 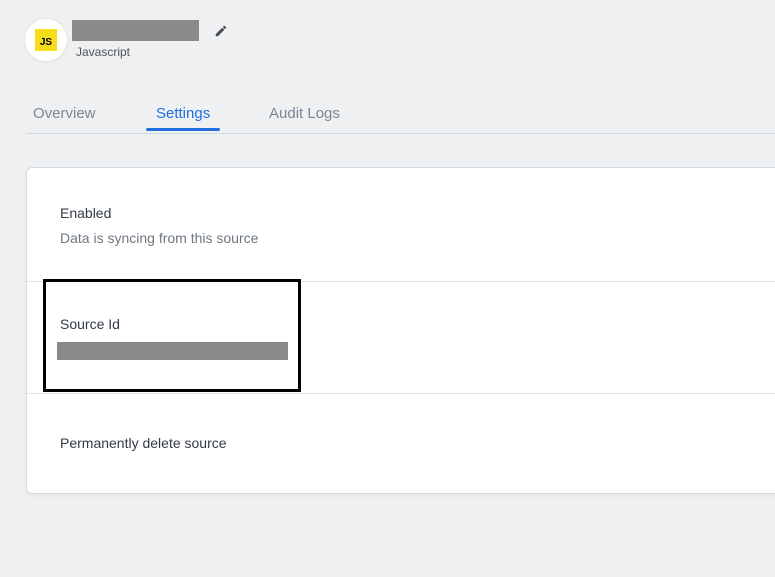 I want to click on tab-overview: Overview, so click(x=64, y=113).